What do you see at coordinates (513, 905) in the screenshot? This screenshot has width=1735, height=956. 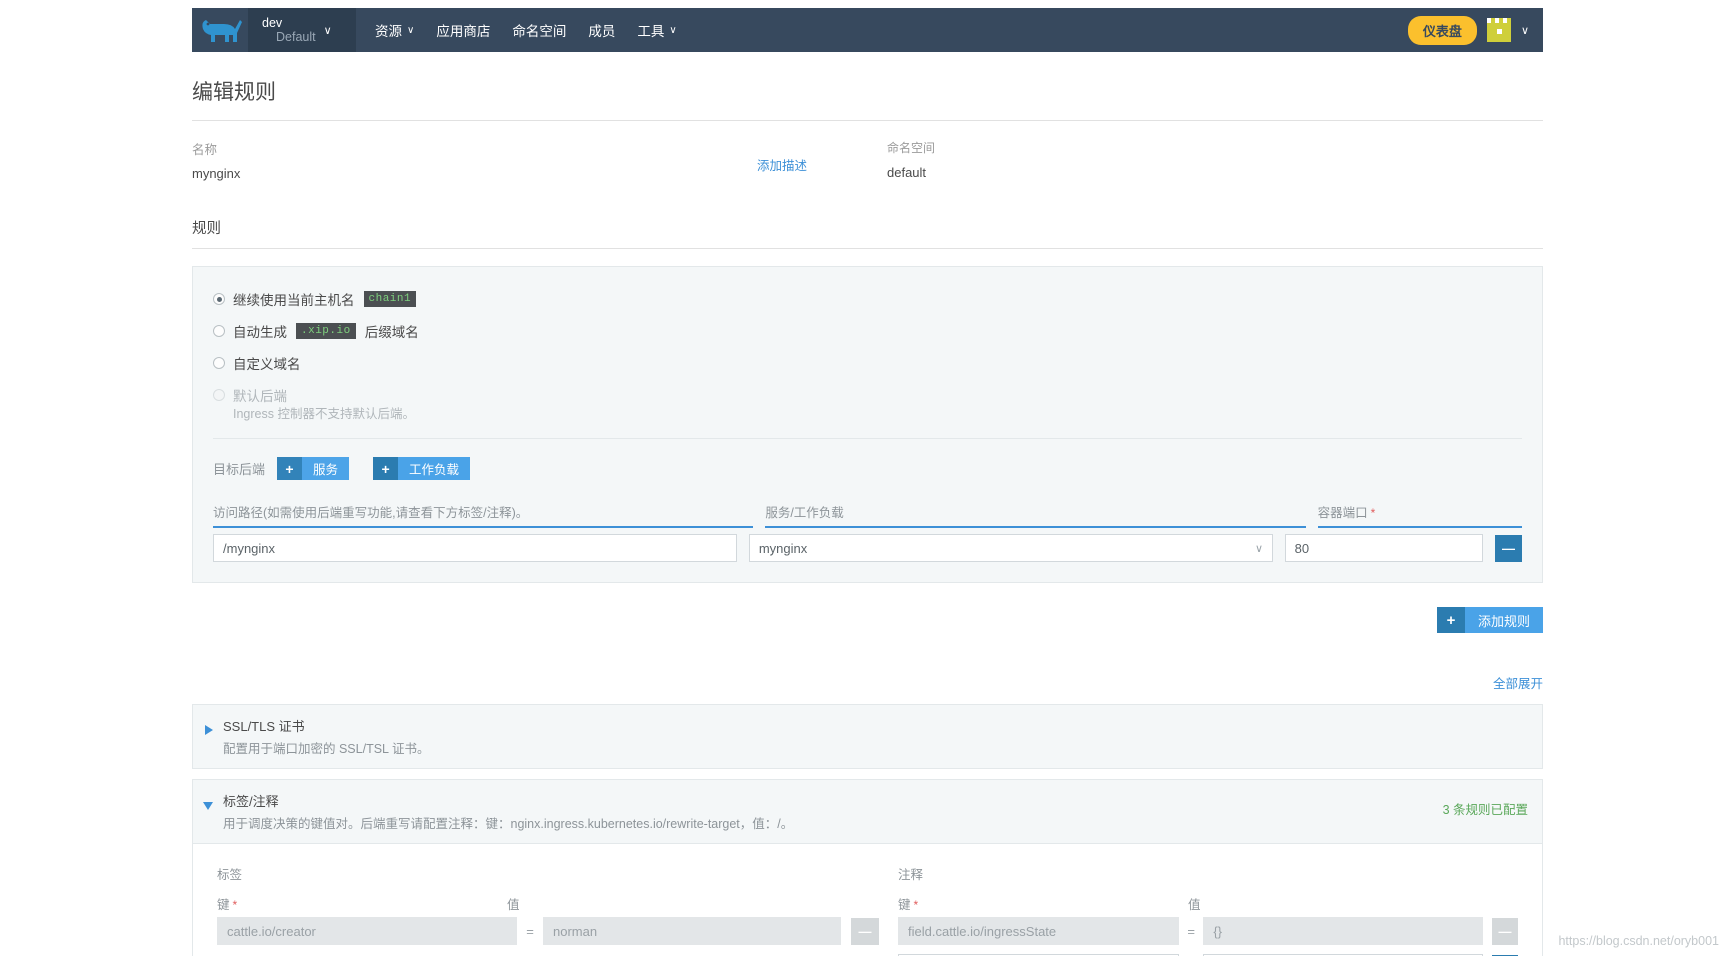 I see `labels-value-header: 值` at bounding box center [513, 905].